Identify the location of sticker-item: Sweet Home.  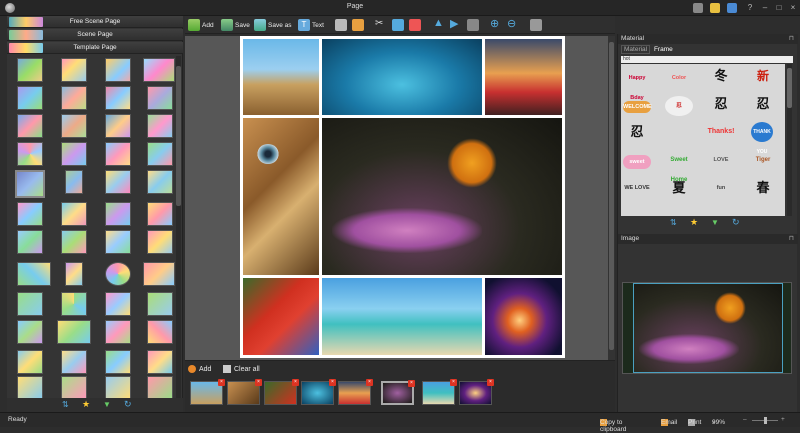
(679, 166).